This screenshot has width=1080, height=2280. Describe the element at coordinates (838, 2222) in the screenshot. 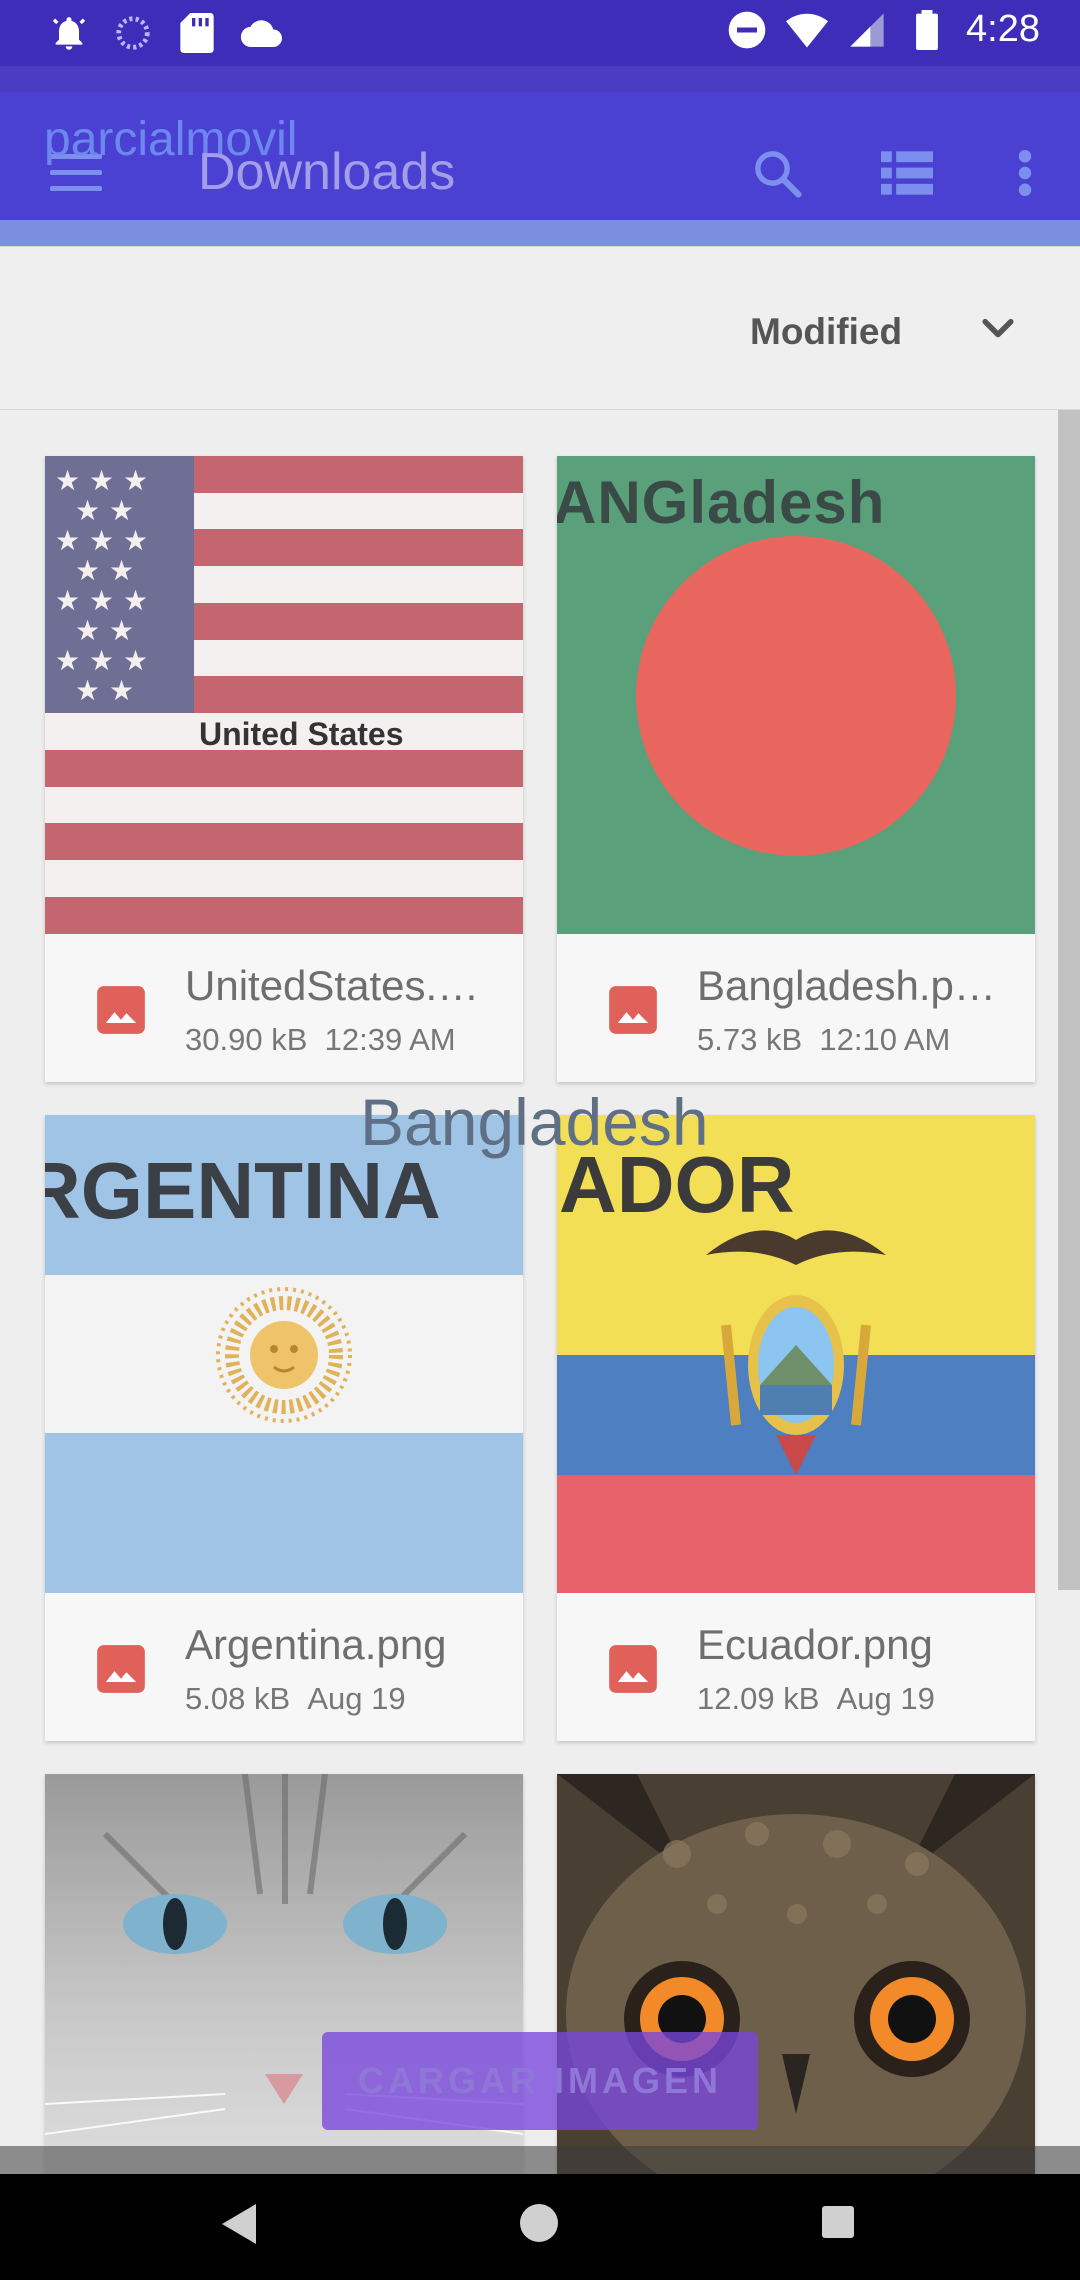

I see `recent-apps-icon` at that location.